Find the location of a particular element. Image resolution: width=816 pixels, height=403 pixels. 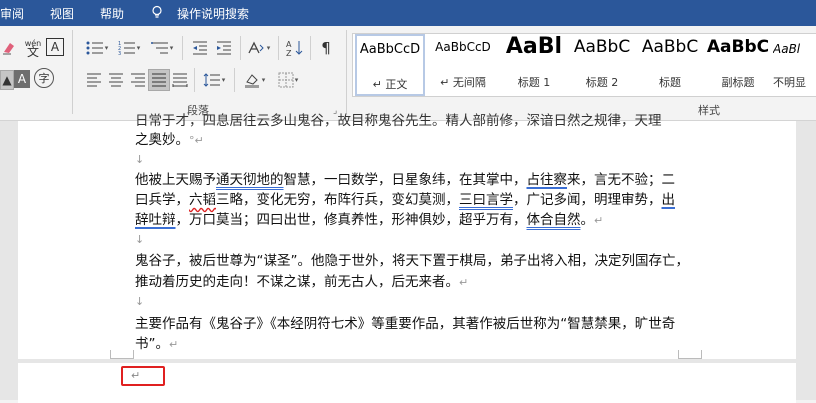

style-normal: AaBbCcD ↵ 正文 is located at coordinates (390, 65).